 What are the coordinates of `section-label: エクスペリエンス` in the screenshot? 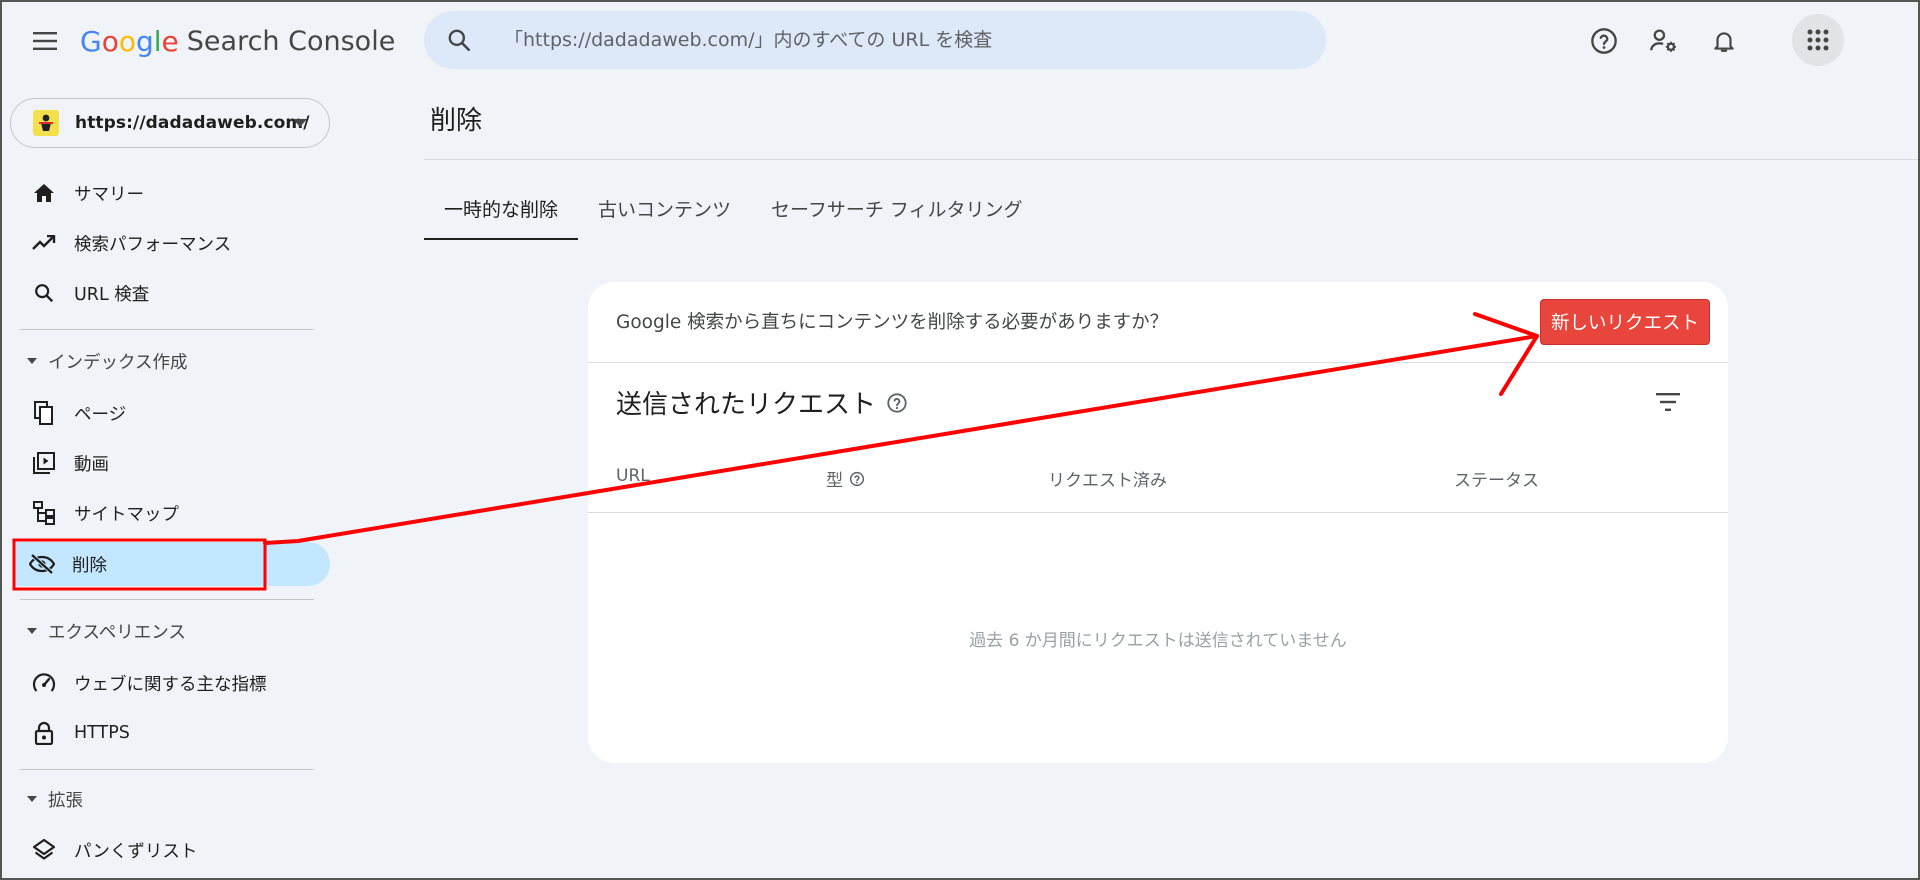 It's located at (117, 632).